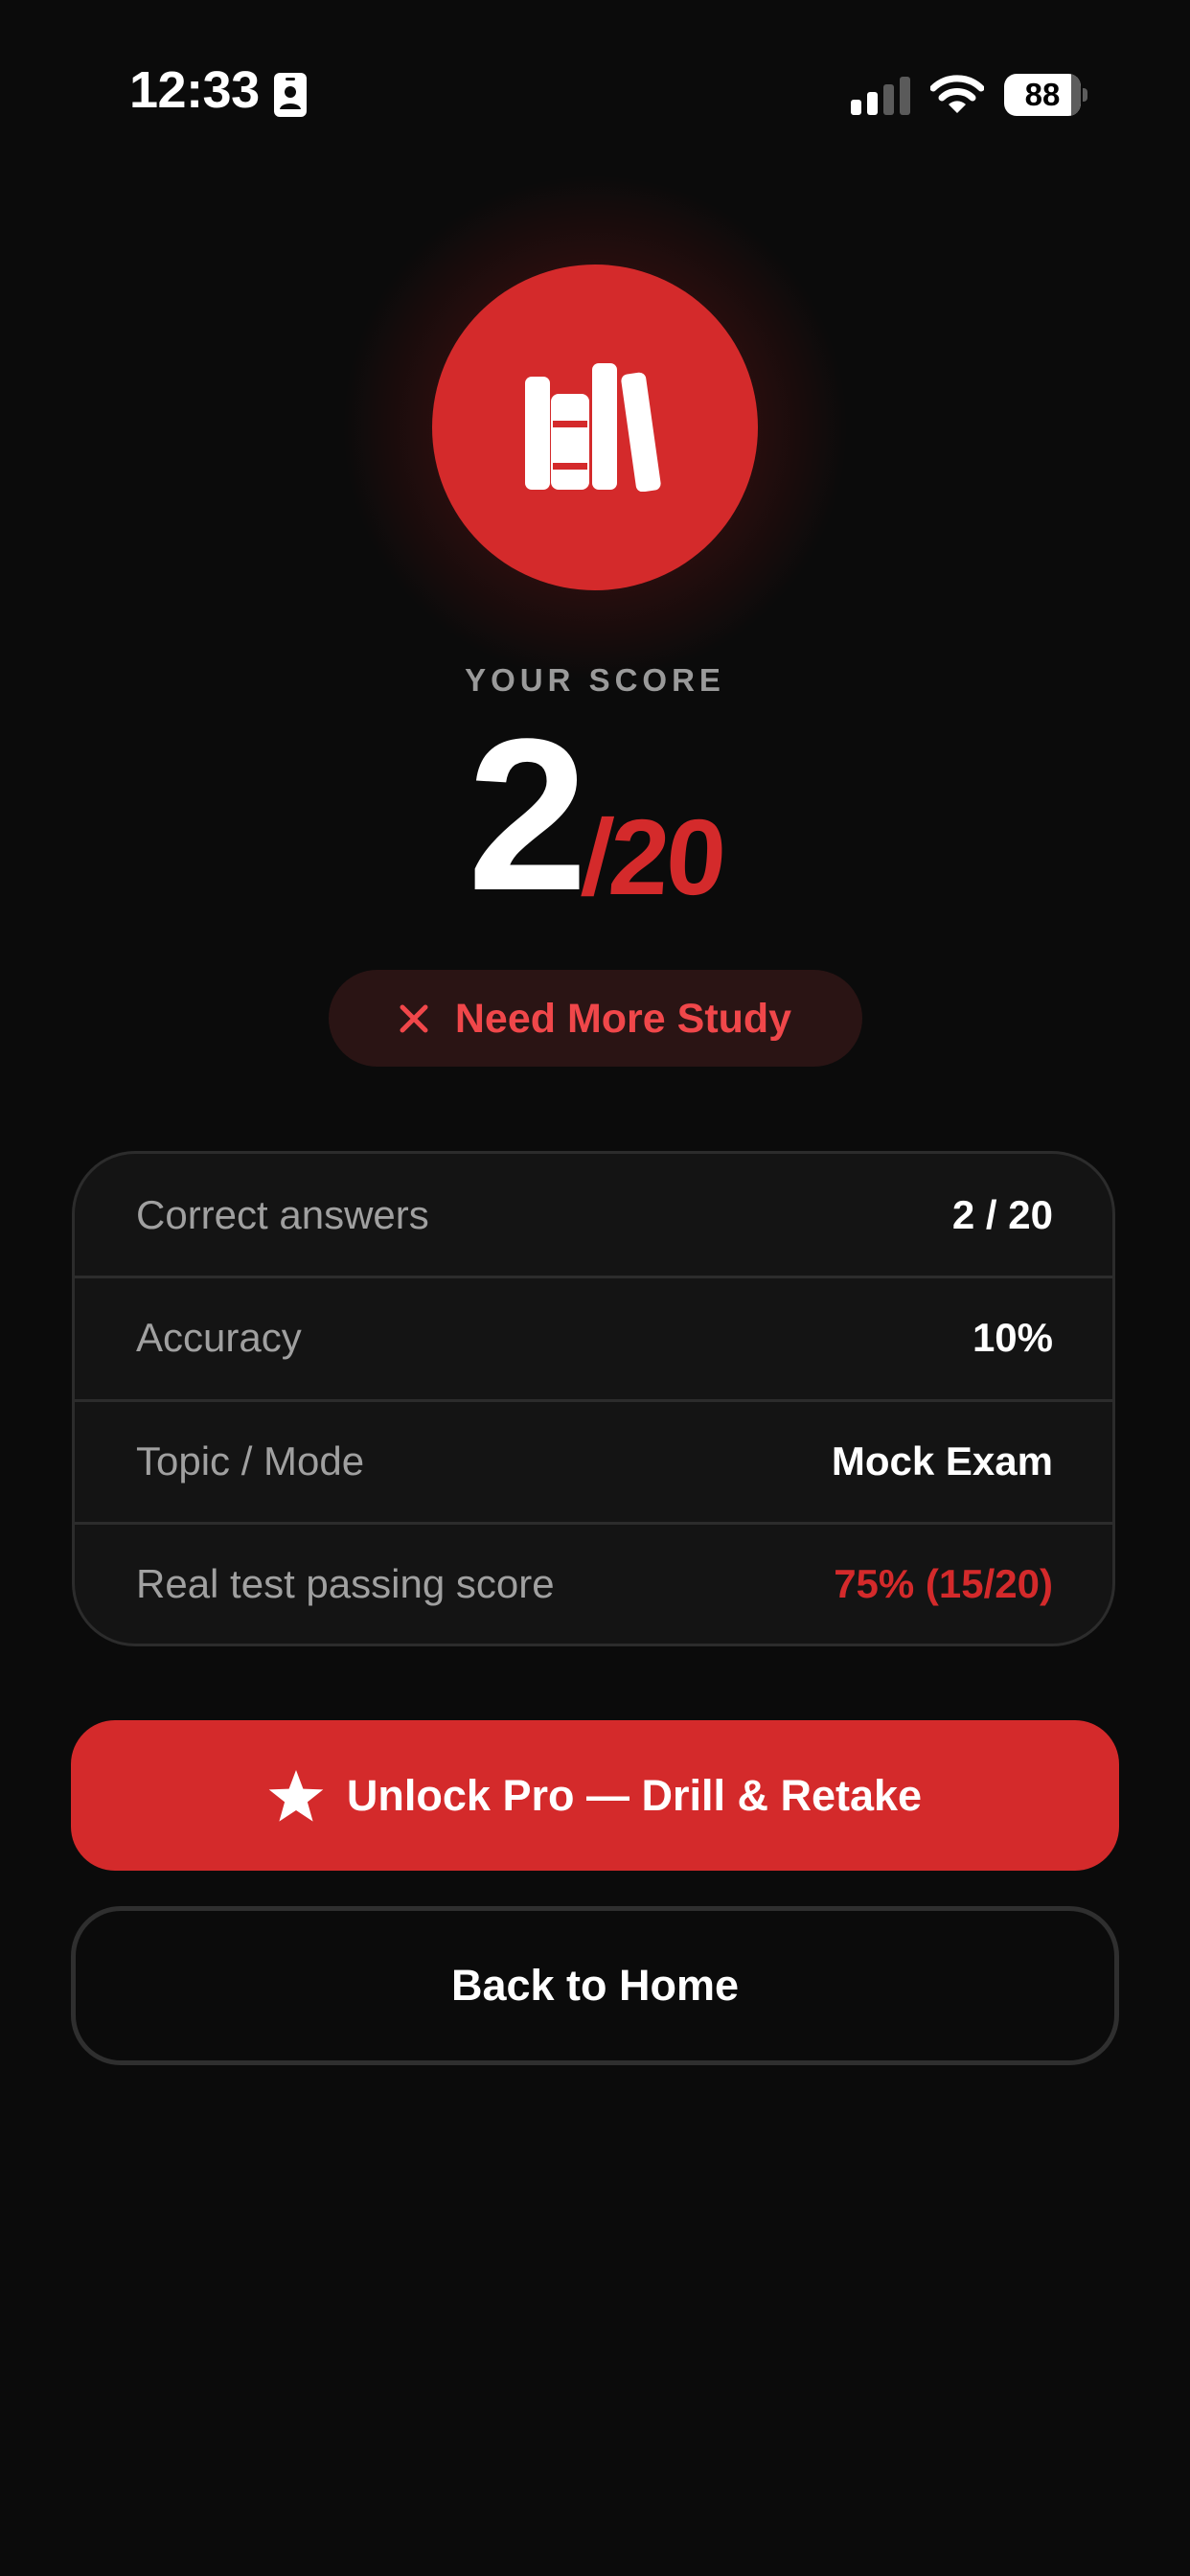 Image resolution: width=1190 pixels, height=2576 pixels. I want to click on result-badge, so click(595, 427).